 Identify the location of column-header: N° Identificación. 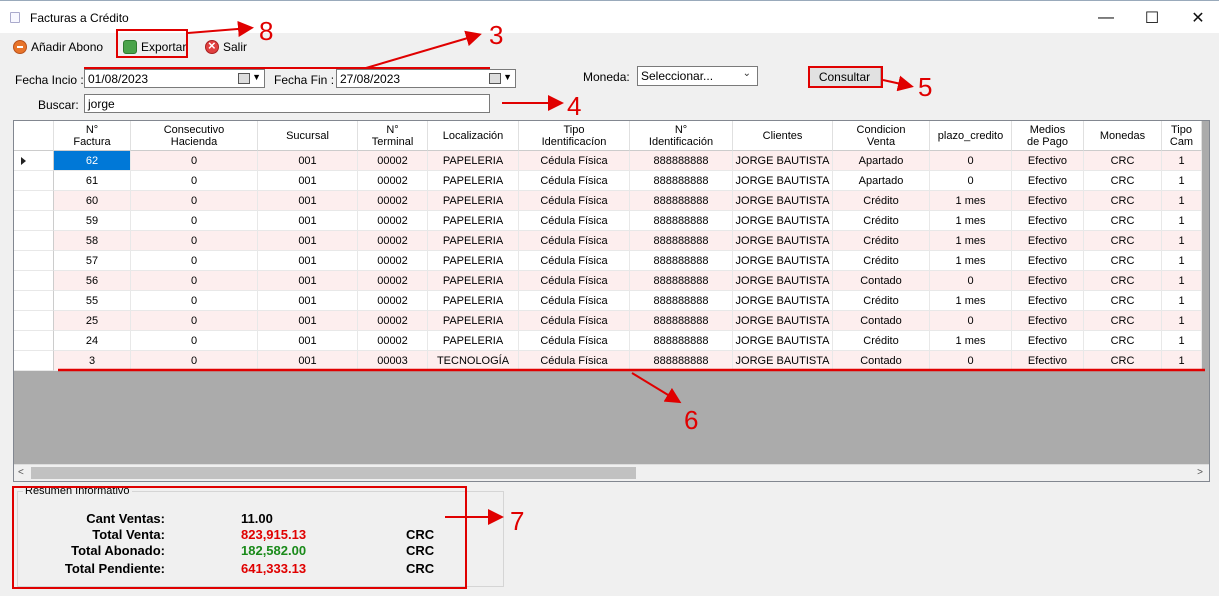
(681, 136).